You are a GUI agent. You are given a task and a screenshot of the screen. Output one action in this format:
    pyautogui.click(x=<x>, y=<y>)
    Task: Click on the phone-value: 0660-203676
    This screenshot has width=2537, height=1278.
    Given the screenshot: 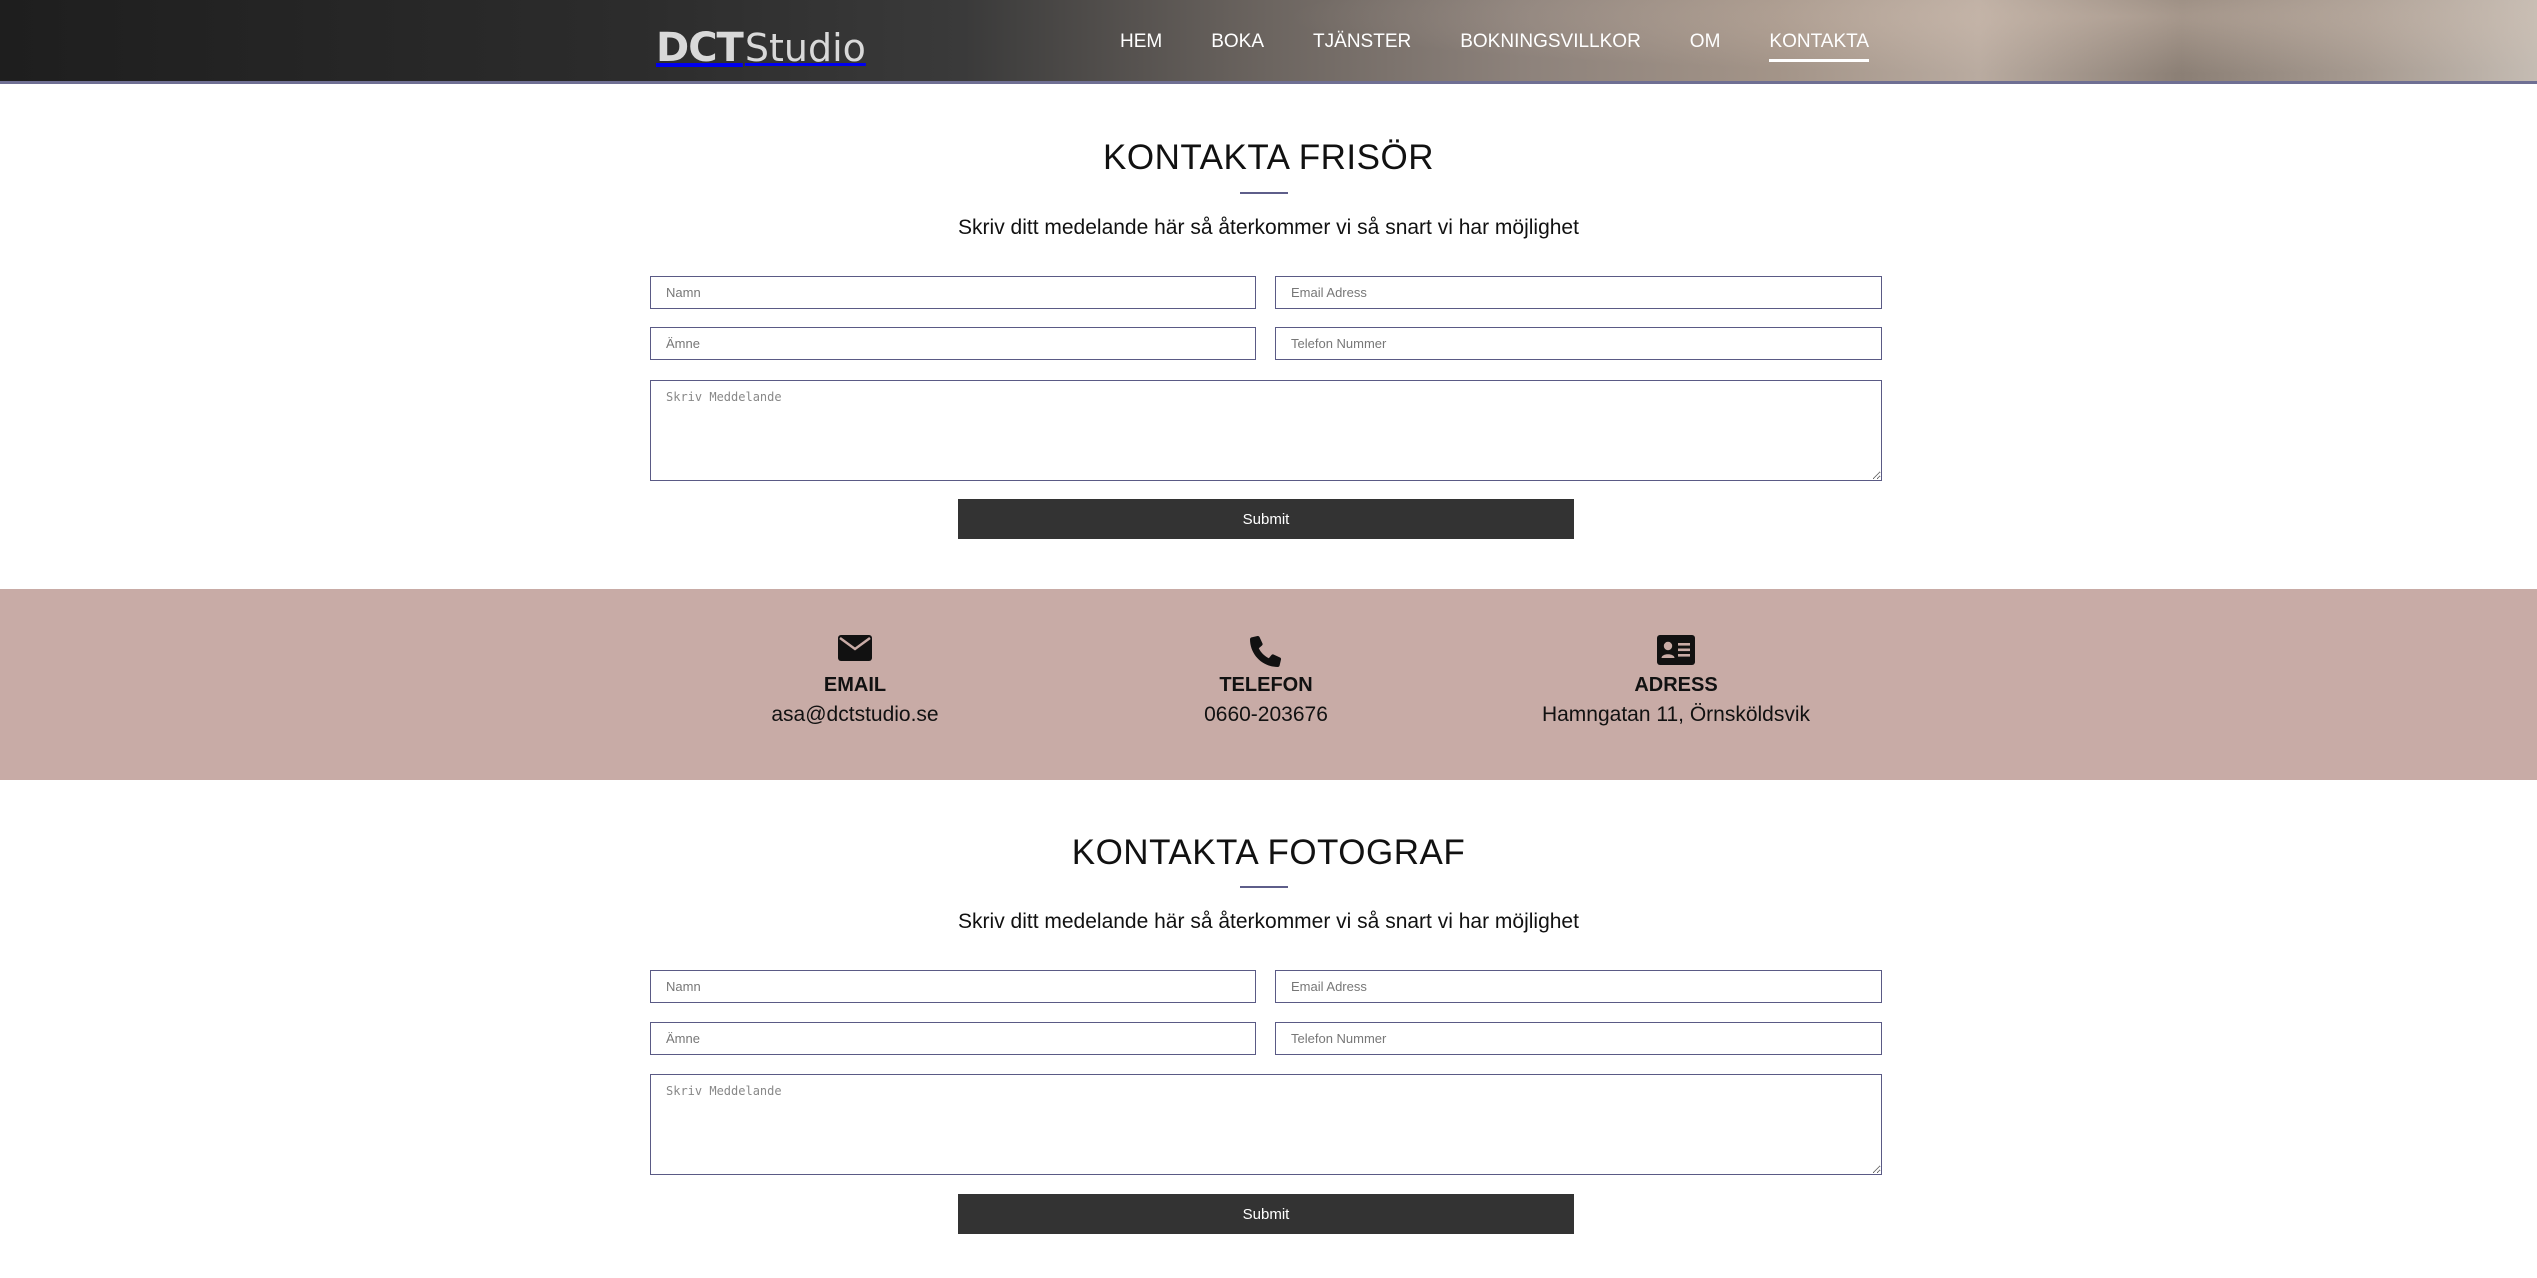 What is the action you would take?
    pyautogui.click(x=1266, y=715)
    